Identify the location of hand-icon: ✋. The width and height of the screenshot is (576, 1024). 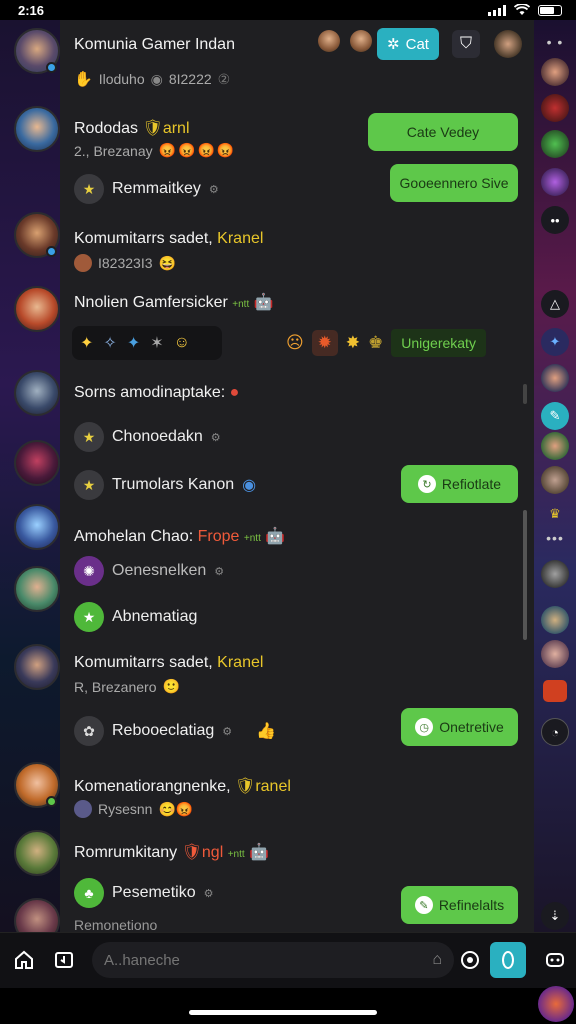
(83, 79).